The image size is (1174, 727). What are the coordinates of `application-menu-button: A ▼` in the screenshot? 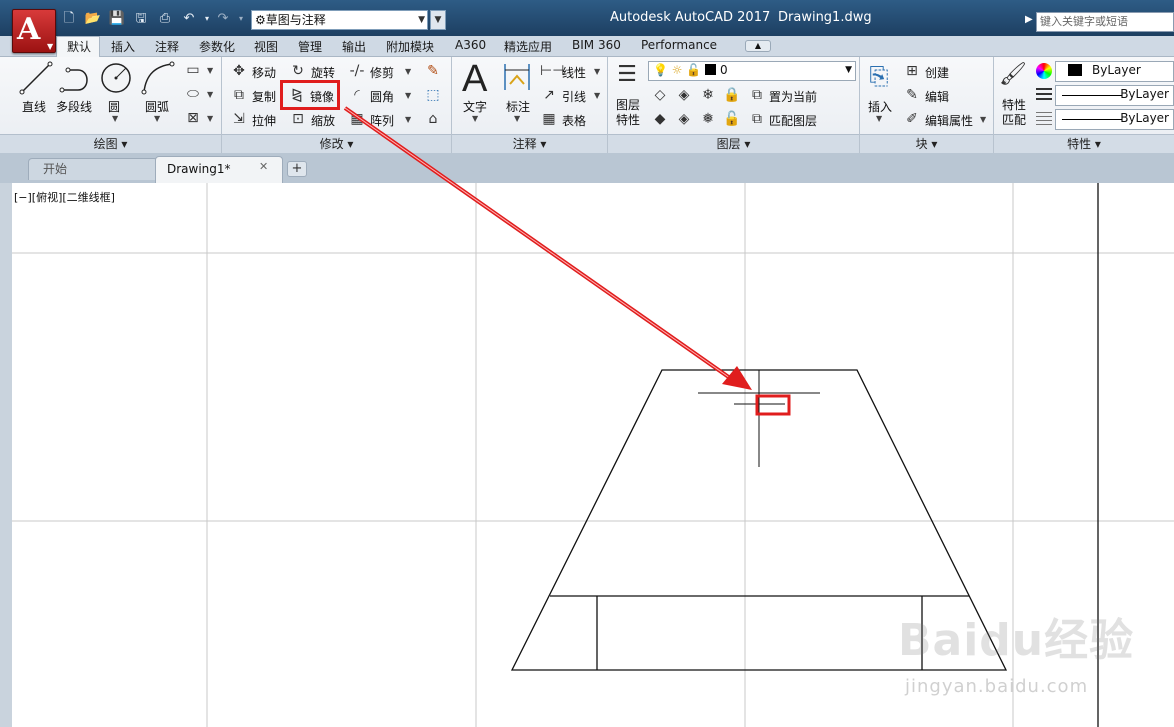 It's located at (34, 31).